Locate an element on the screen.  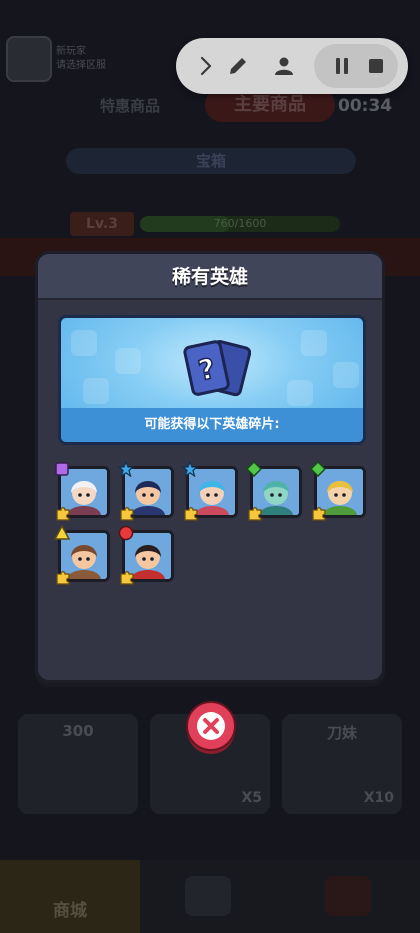
close-button is located at coordinates (211, 728).